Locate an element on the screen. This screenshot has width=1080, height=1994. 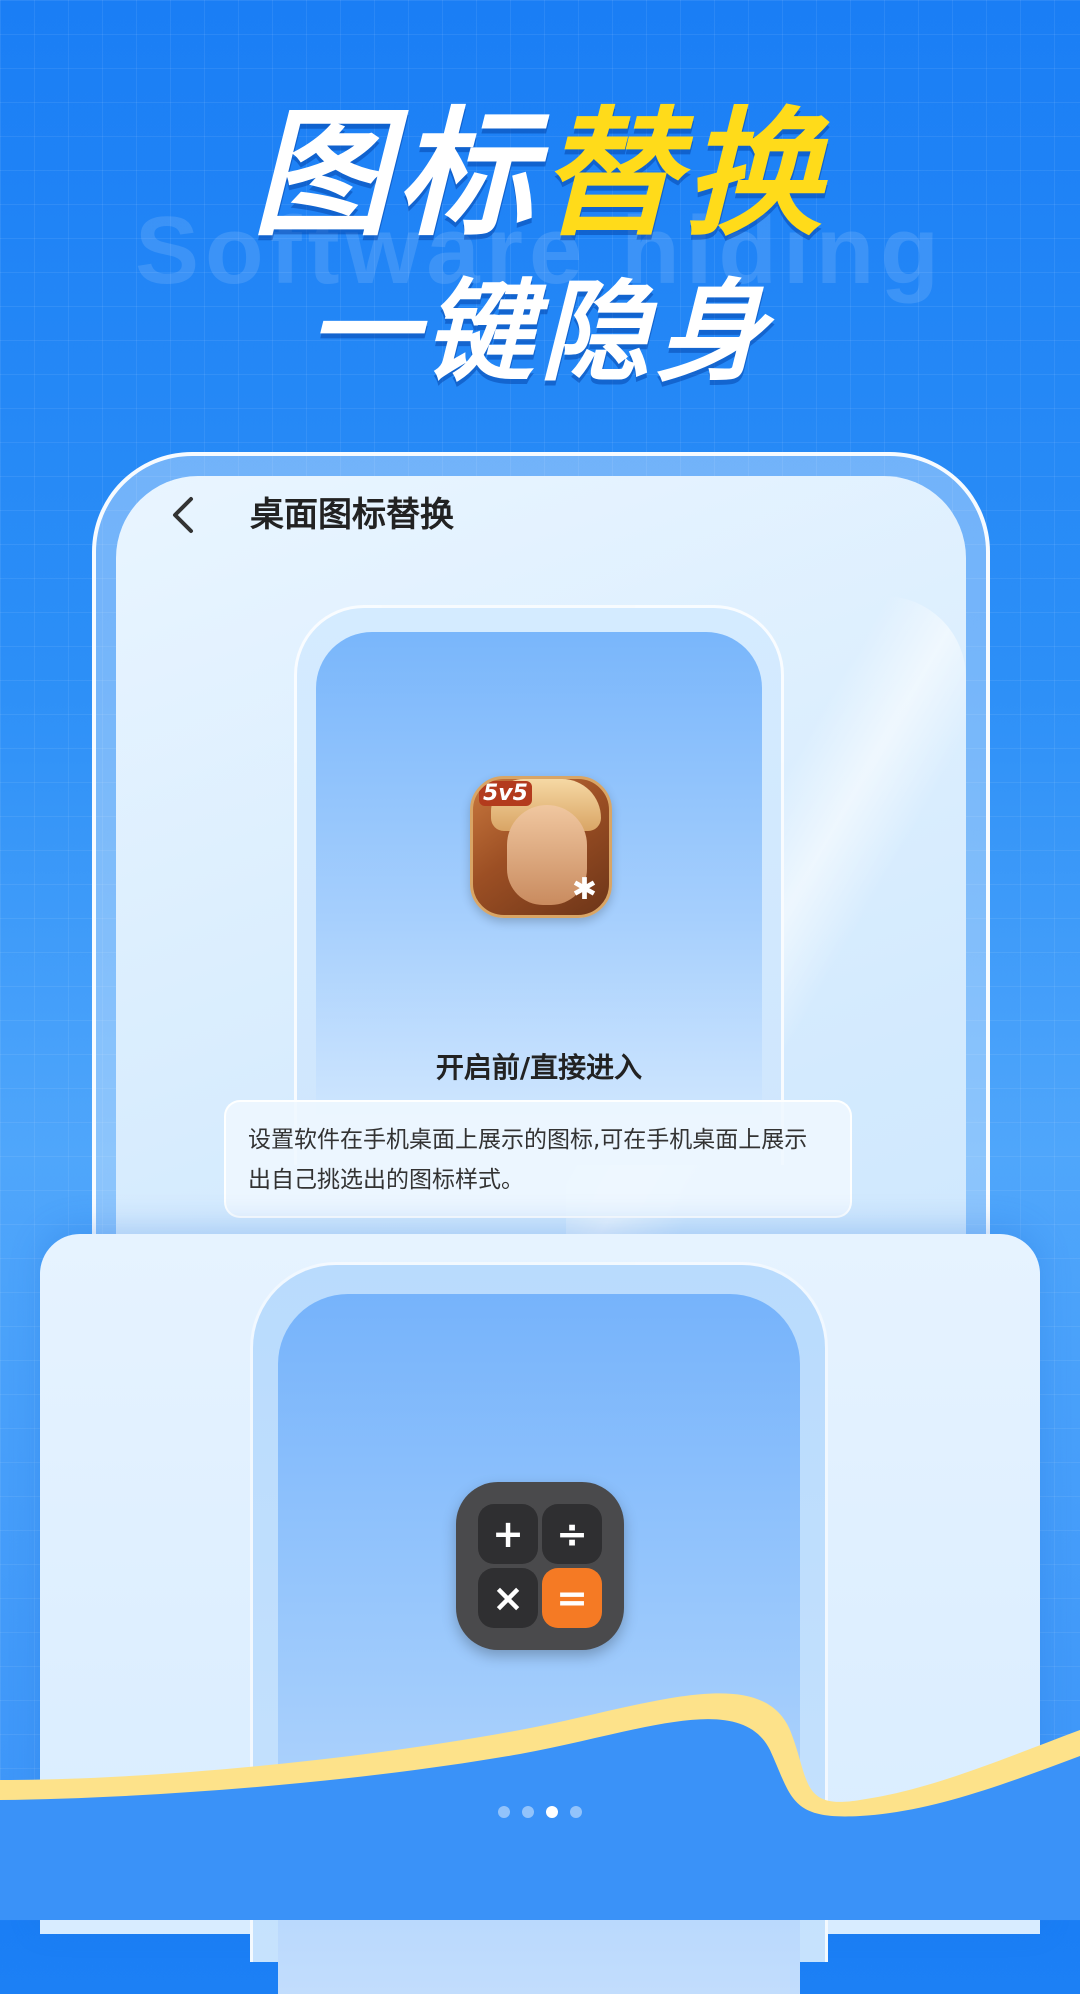
before-label: 开启前/直接进入 is located at coordinates (539, 1067).